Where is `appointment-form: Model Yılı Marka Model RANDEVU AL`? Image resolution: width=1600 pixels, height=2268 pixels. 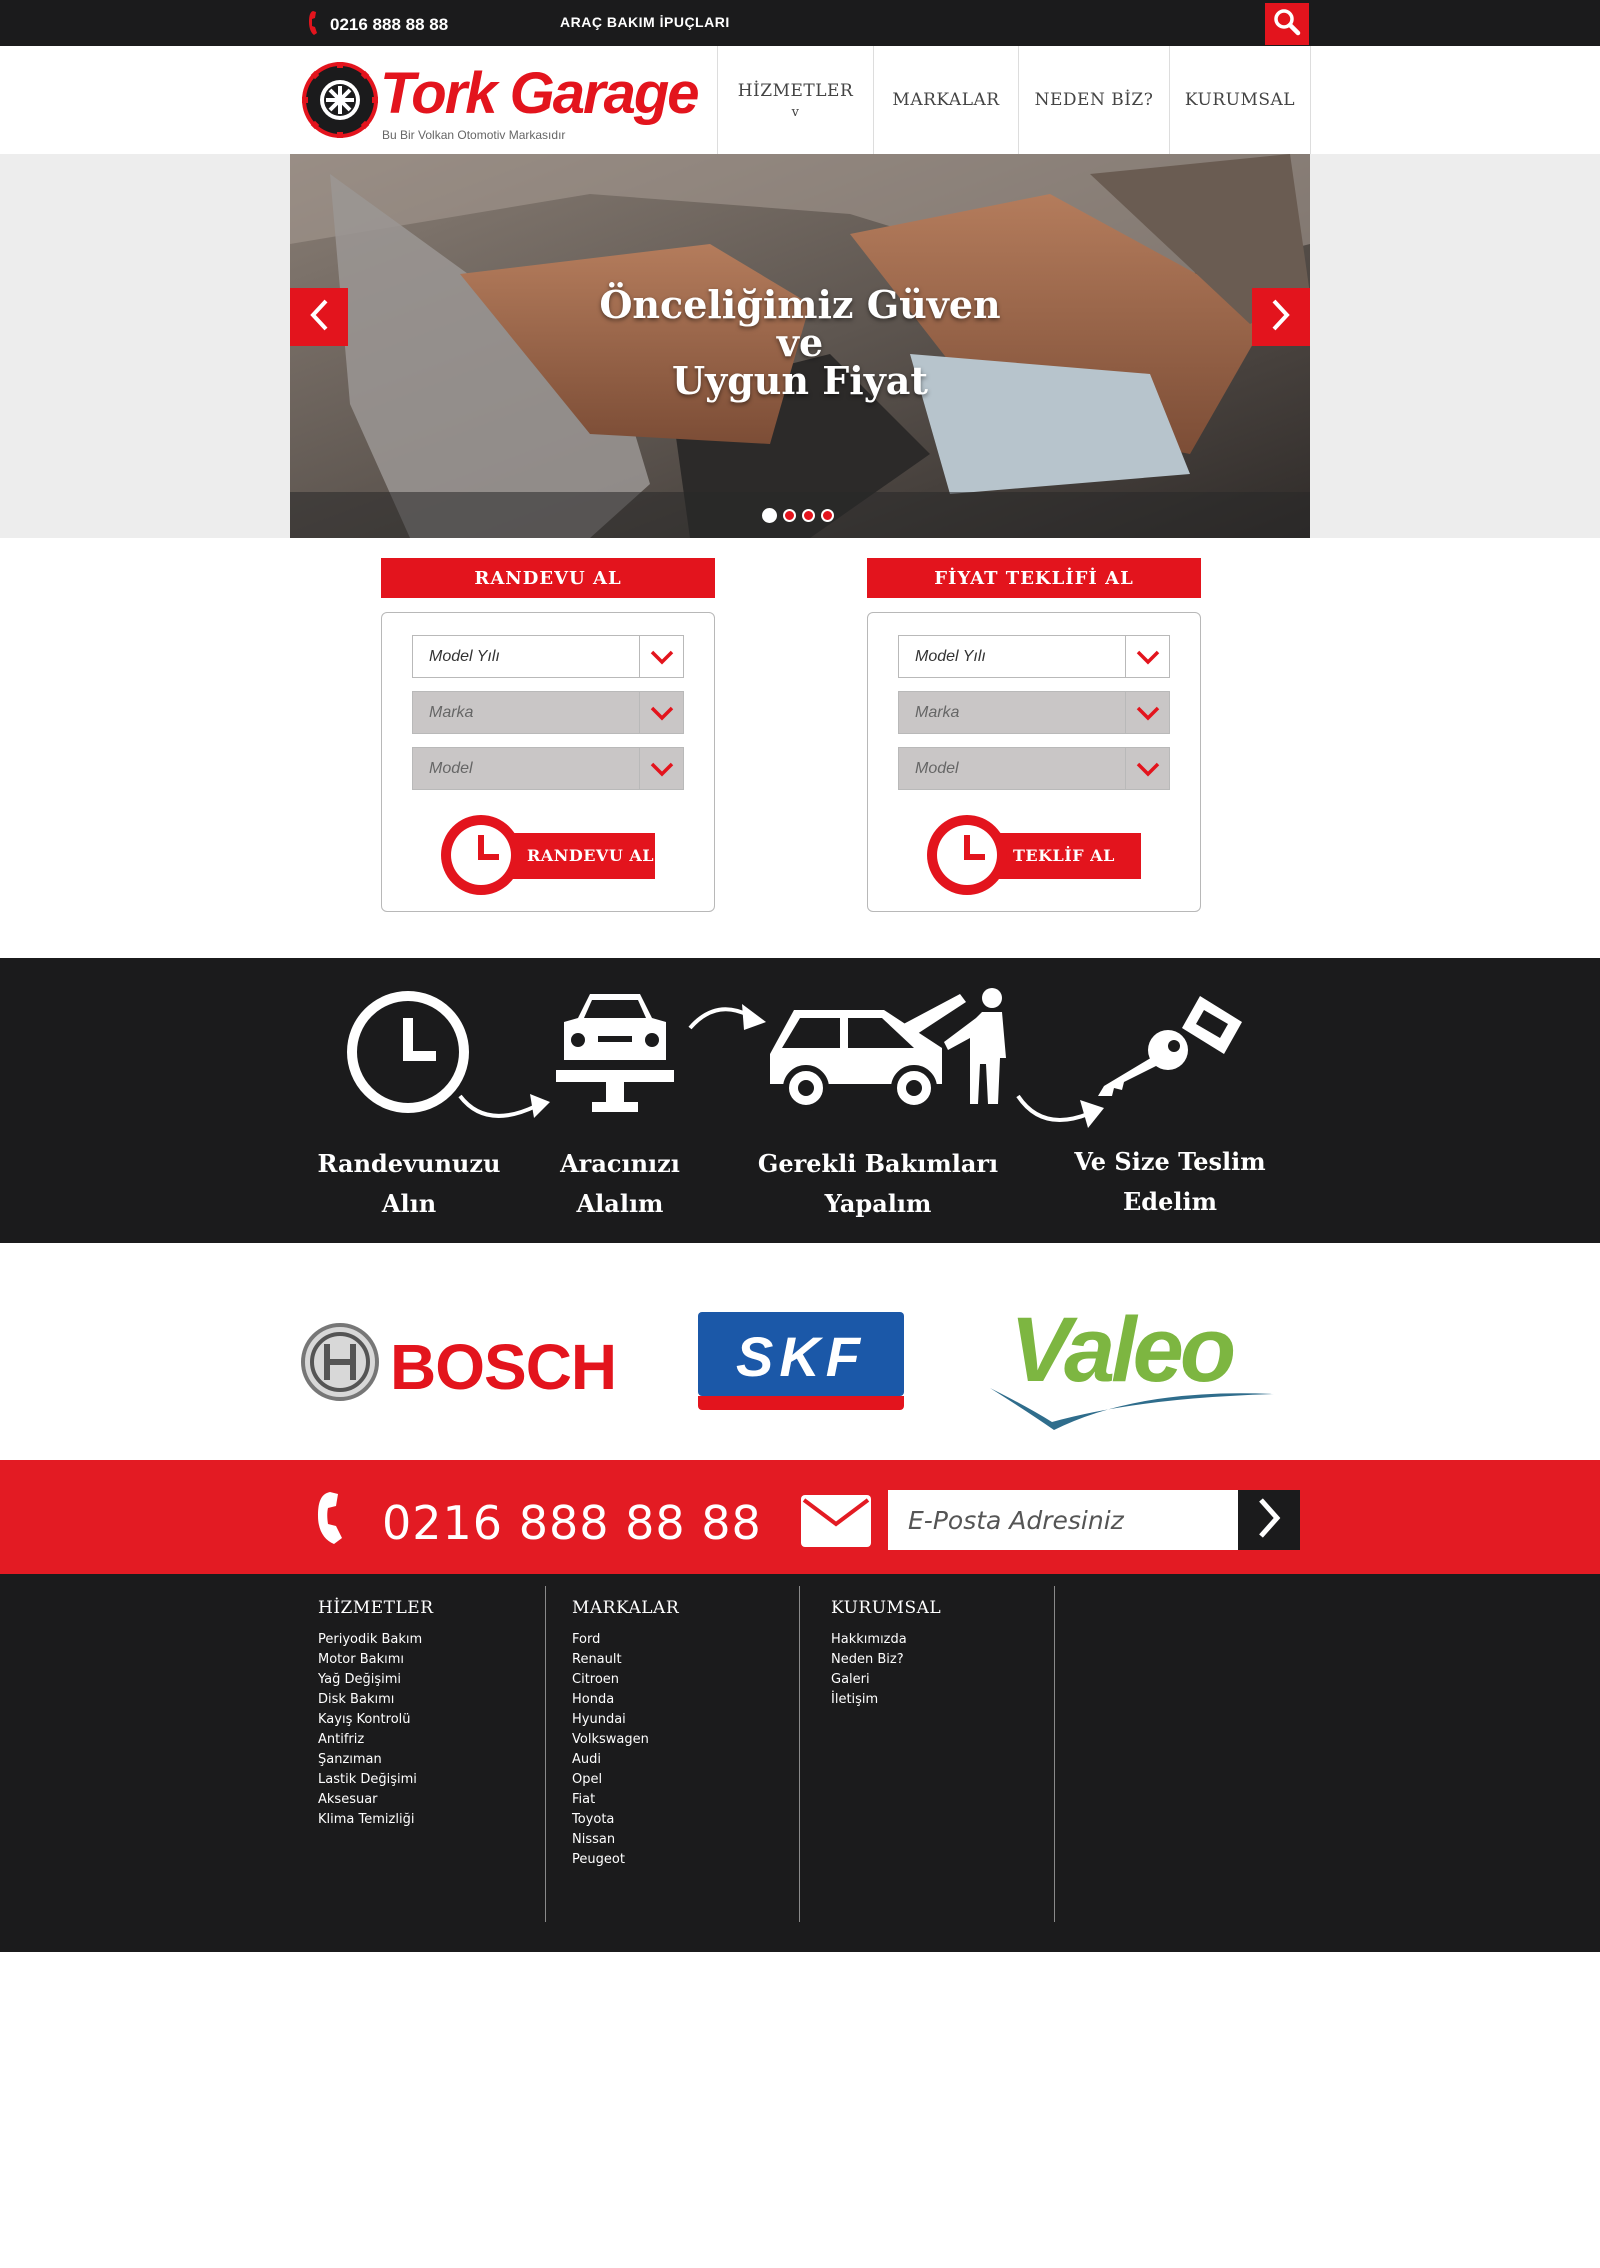
appointment-form: Model Yılı Marka Model RANDEVU AL is located at coordinates (548, 762).